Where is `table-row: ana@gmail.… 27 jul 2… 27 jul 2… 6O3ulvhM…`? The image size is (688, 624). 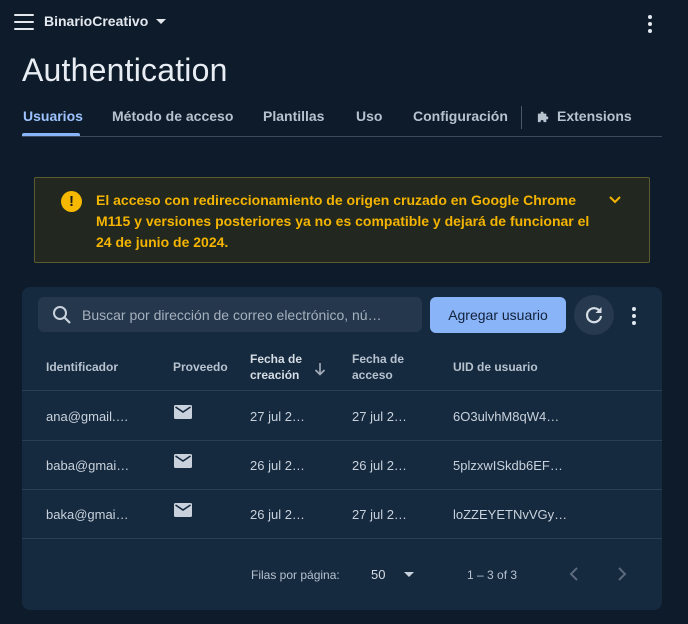 table-row: ana@gmail.… 27 jul 2… 27 jul 2… 6O3ulvhM… is located at coordinates (342, 416).